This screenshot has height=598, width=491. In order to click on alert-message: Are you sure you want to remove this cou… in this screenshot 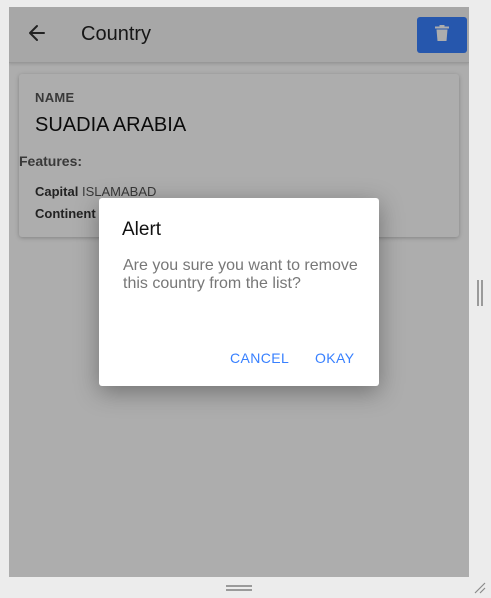, I will do `click(240, 274)`.